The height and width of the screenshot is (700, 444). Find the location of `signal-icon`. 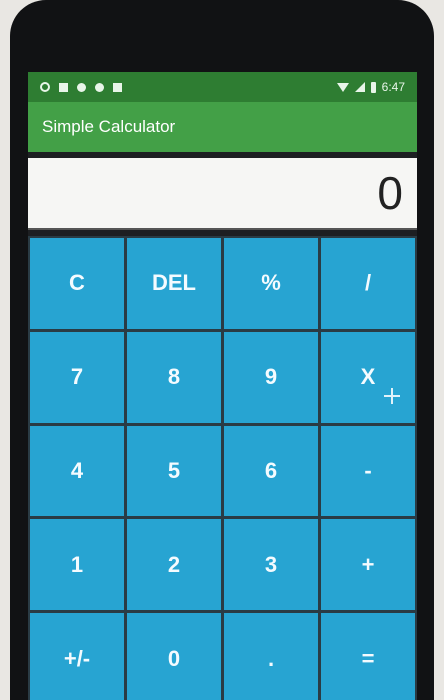

signal-icon is located at coordinates (359, 87).